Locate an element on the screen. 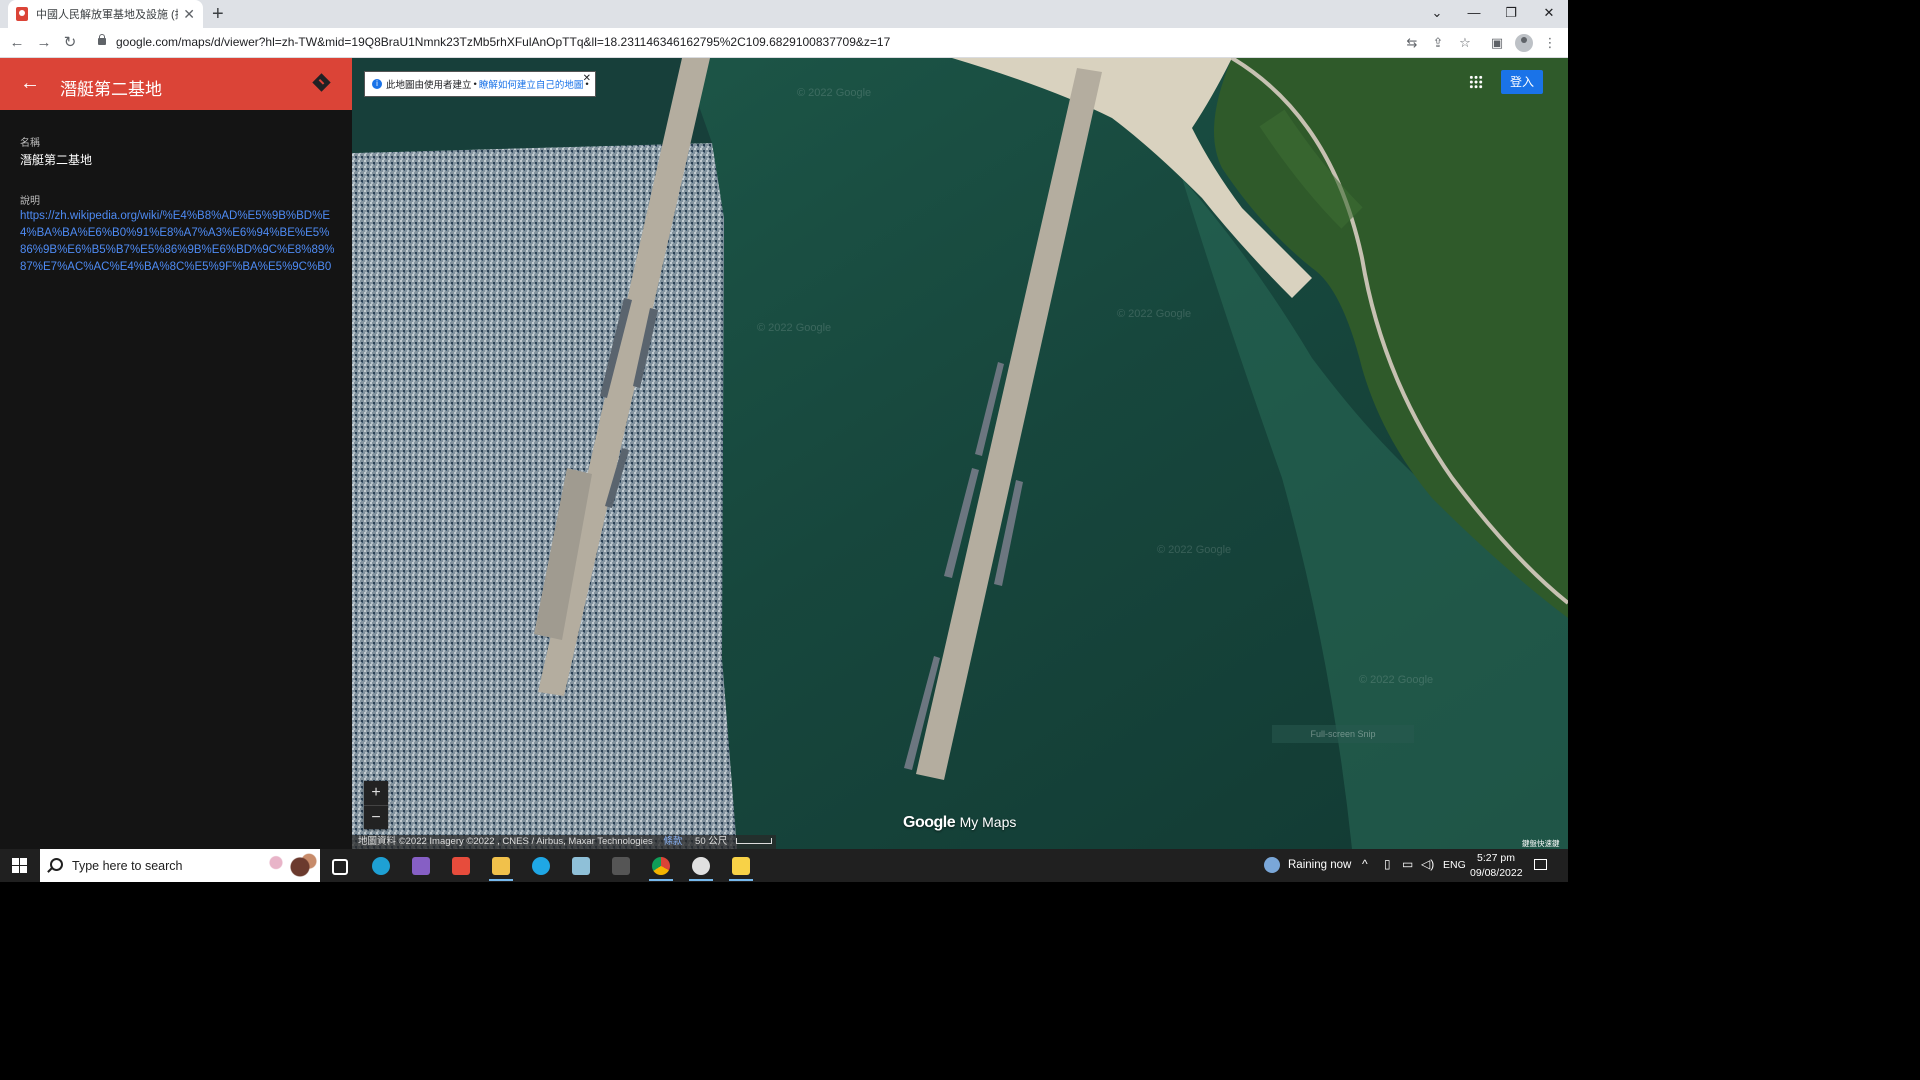  google-mymaps-logo: Google My Maps is located at coordinates (959, 823).